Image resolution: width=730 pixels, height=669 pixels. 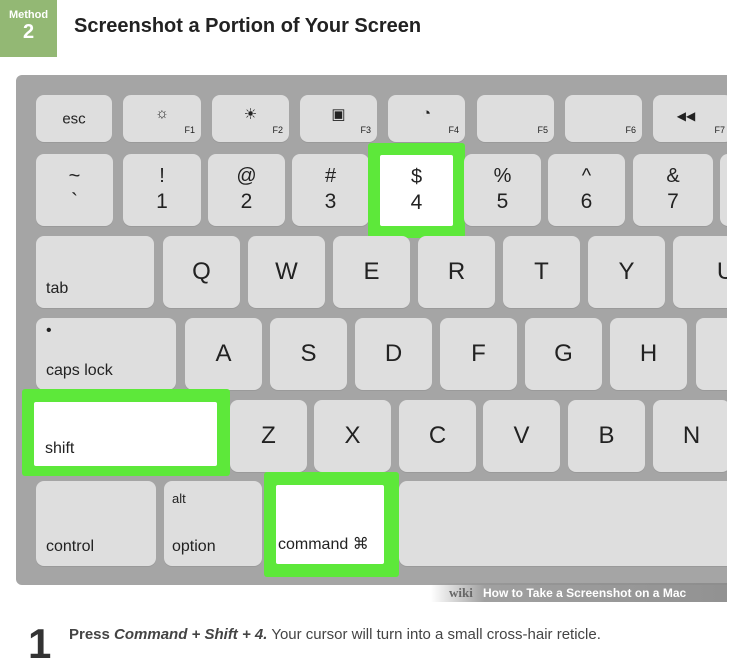 I want to click on key-char: Q, so click(x=201, y=271).